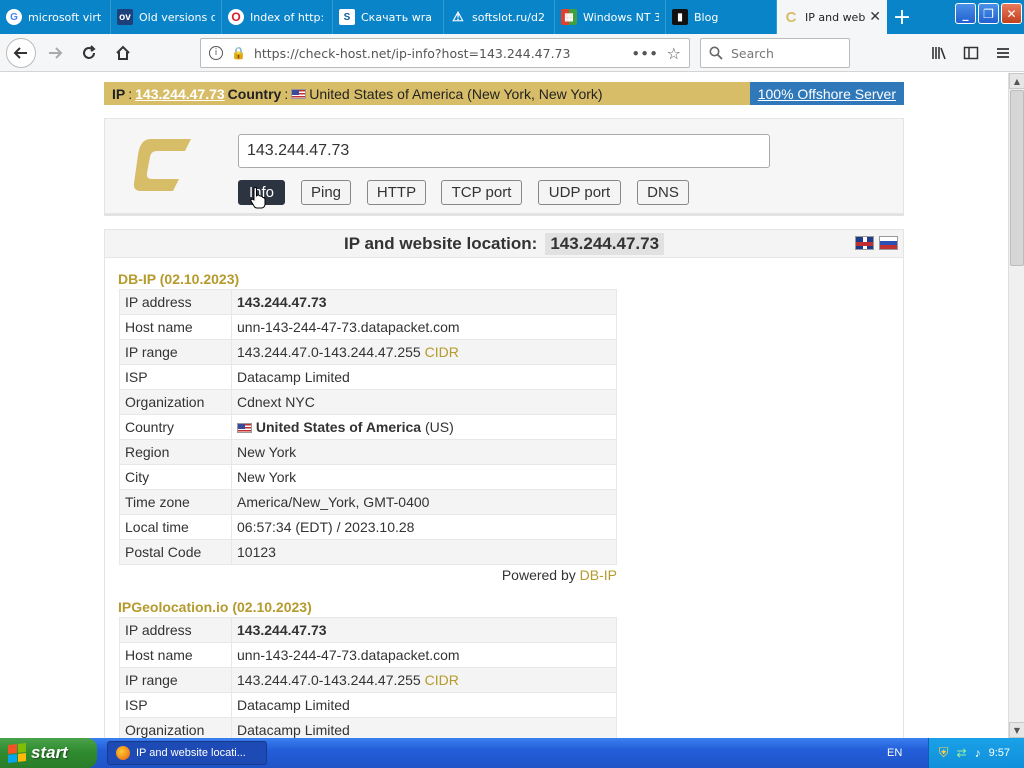 The width and height of the screenshot is (1024, 768). I want to click on minimize-button: _, so click(965, 13).